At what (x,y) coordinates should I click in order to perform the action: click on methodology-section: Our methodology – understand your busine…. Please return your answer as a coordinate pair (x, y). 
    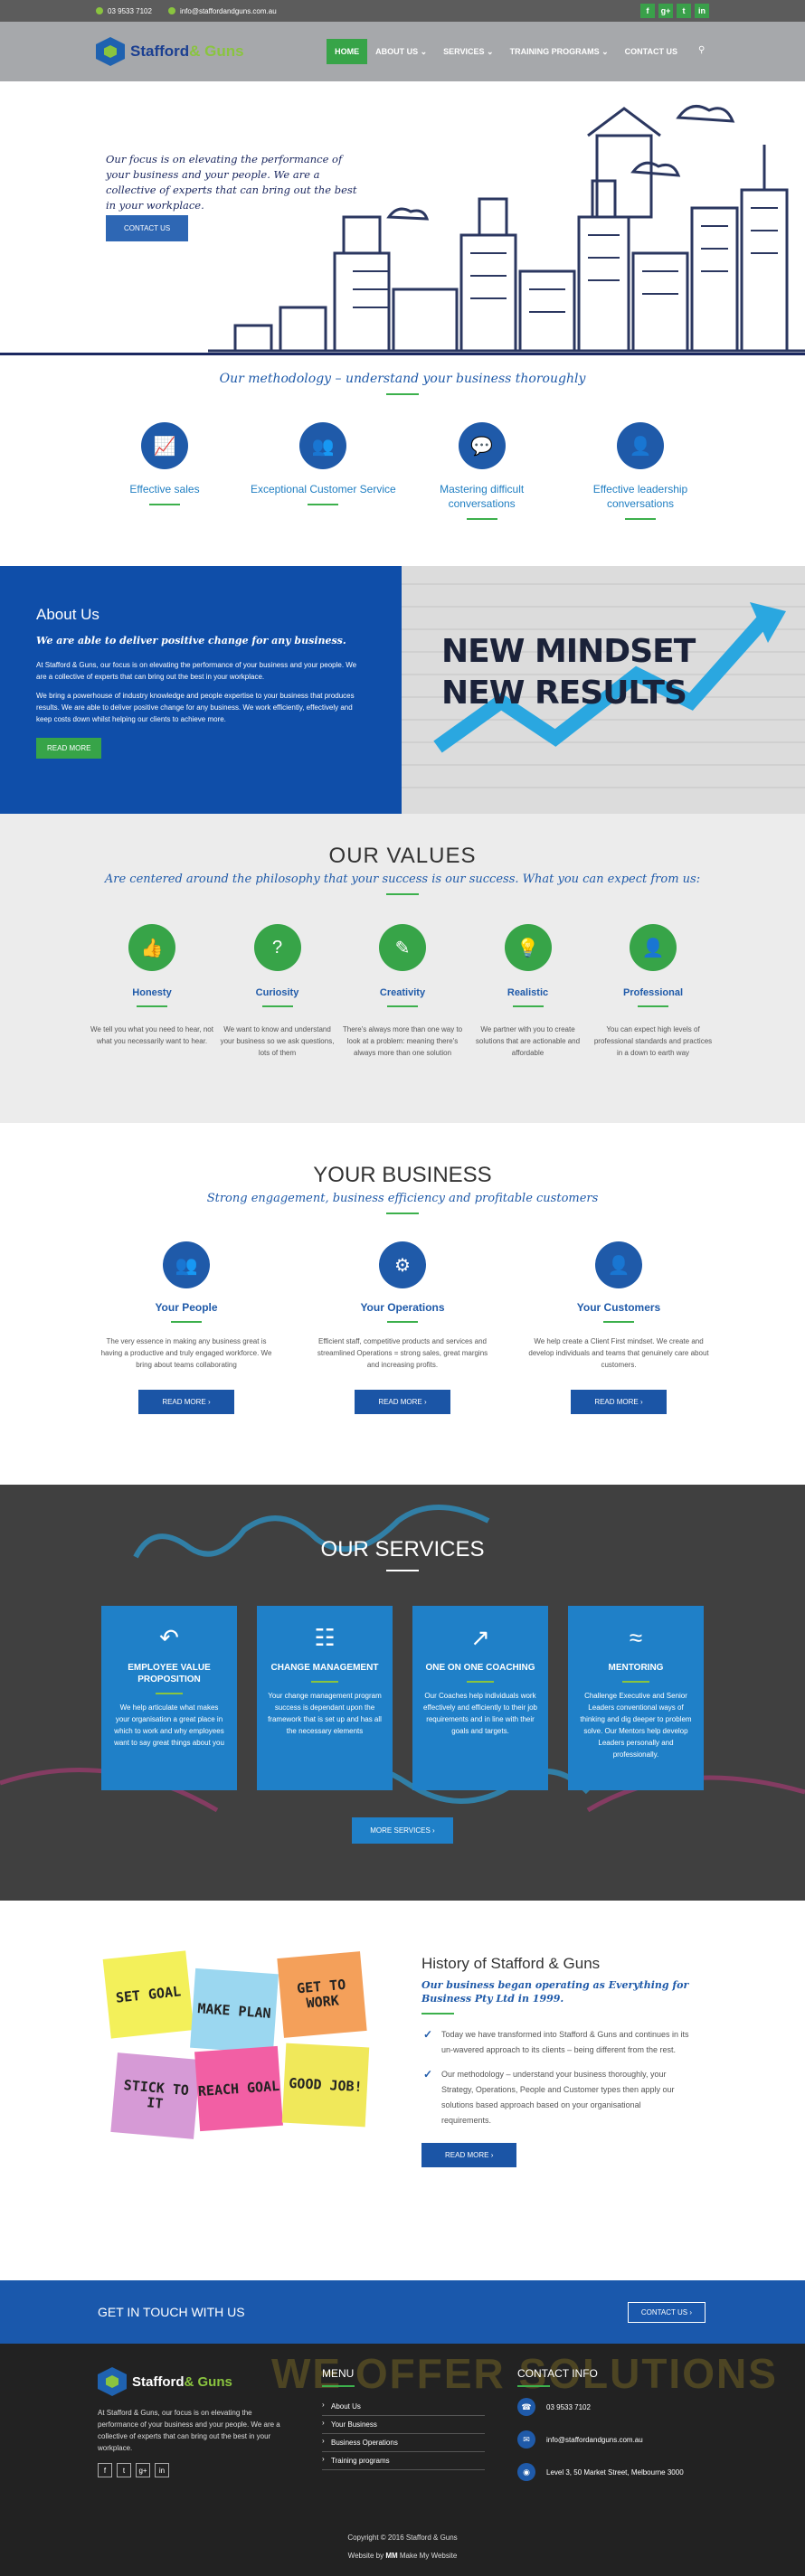
    Looking at the image, I should click on (403, 459).